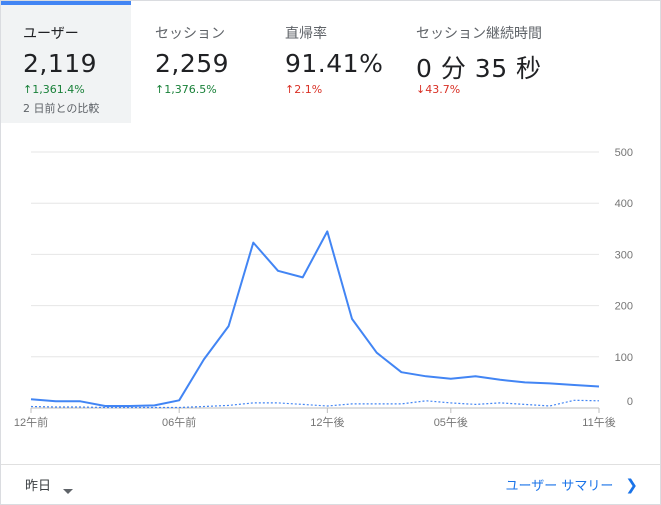 The height and width of the screenshot is (505, 661). I want to click on y-tick-label: 400, so click(624, 204).